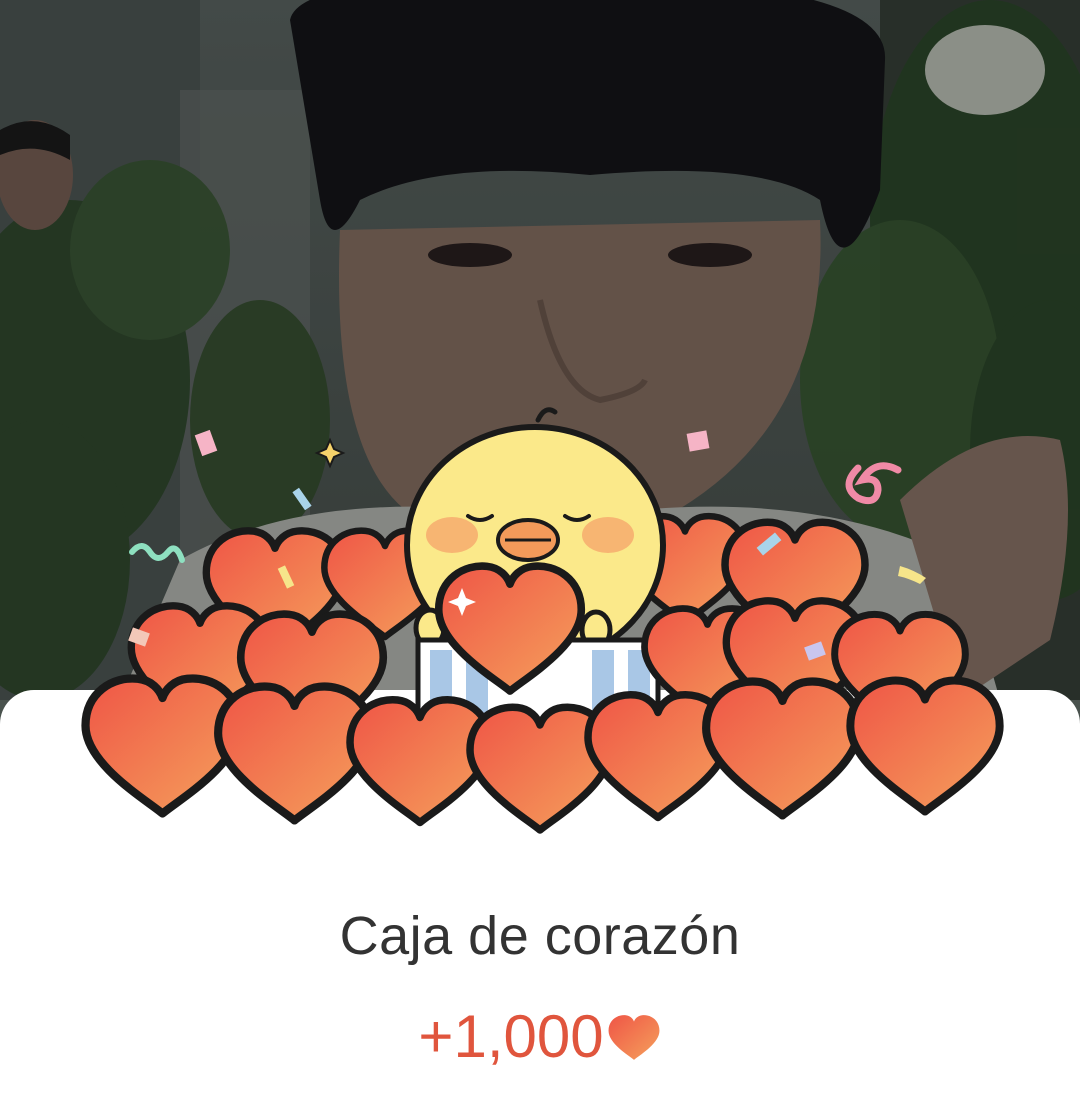 The image size is (1080, 1110). What do you see at coordinates (540, 936) in the screenshot?
I see `reward-title: Caja de corazón` at bounding box center [540, 936].